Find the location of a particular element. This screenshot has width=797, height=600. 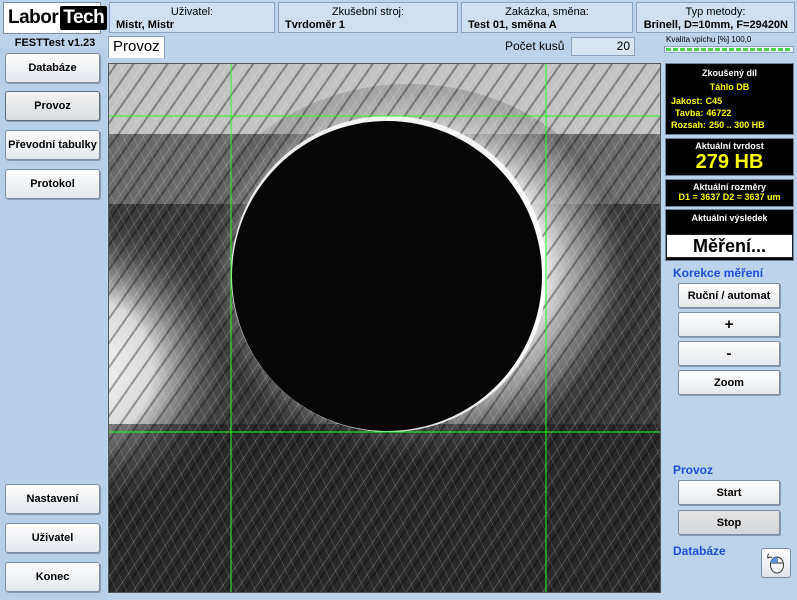

sidebar-button-operation: Provoz is located at coordinates (52, 106).